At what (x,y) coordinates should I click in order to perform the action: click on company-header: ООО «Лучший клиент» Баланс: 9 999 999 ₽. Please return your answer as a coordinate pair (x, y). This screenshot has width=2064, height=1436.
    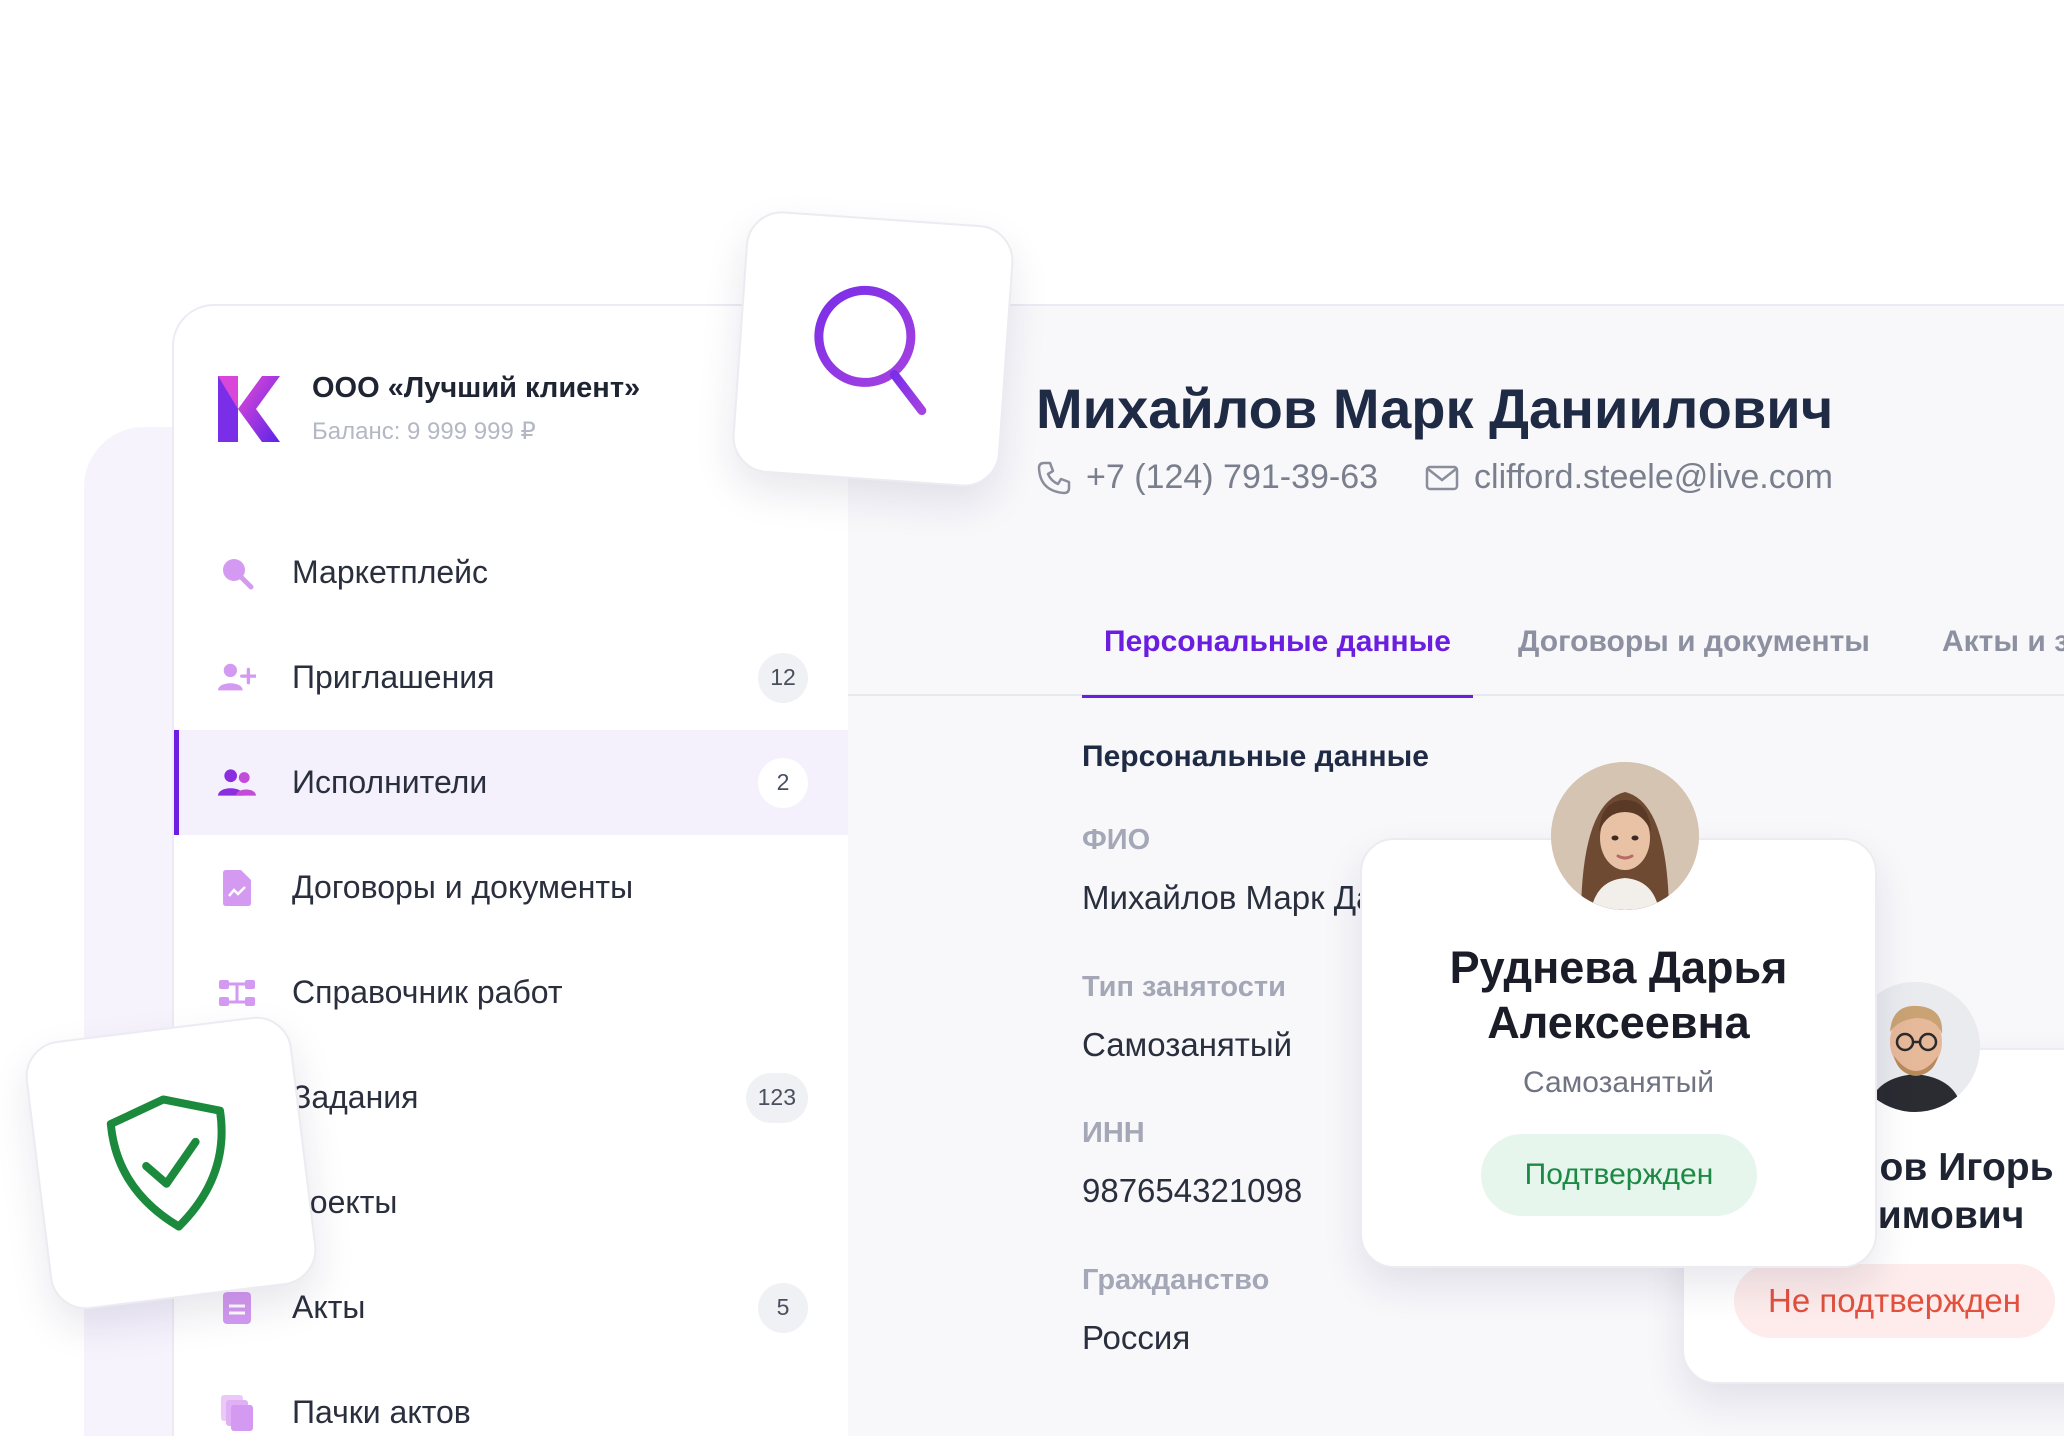
    Looking at the image, I should click on (429, 409).